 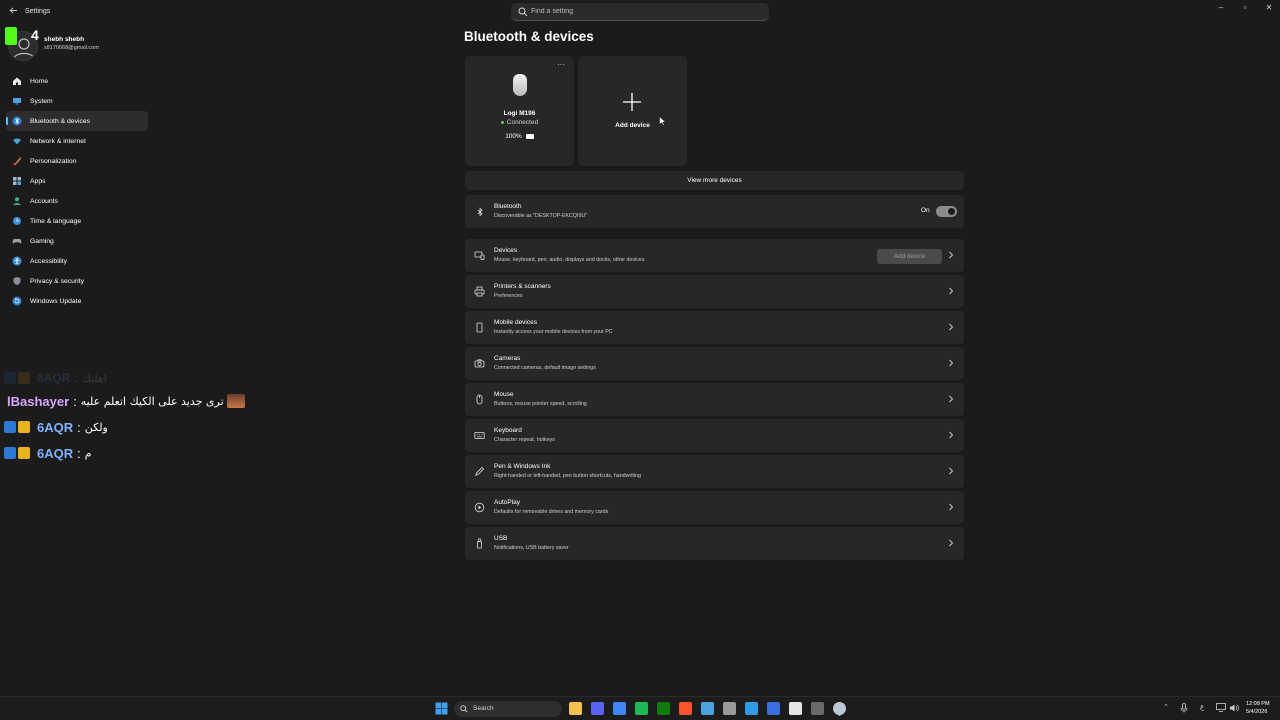 What do you see at coordinates (57, 281) in the screenshot?
I see `sidebar-item-label: Privacy & security` at bounding box center [57, 281].